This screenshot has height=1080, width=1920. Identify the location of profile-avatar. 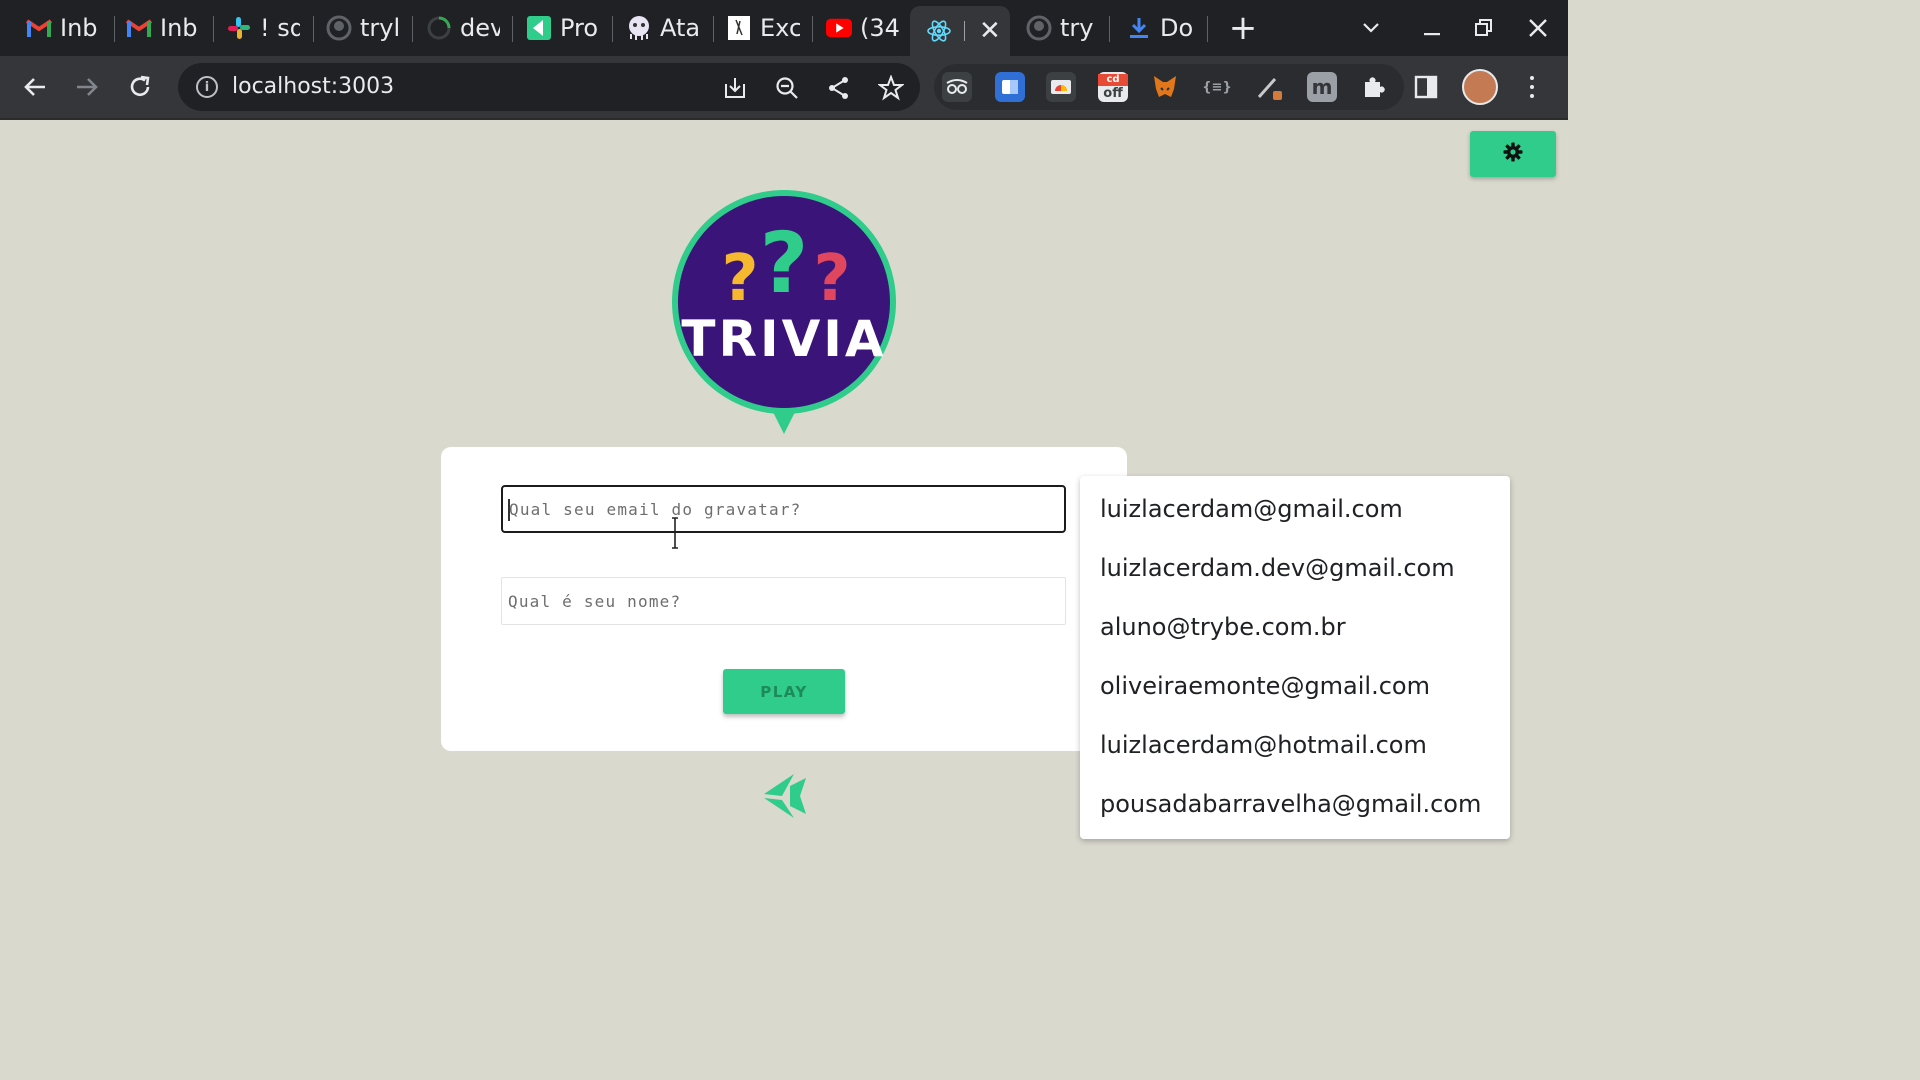
(1480, 87).